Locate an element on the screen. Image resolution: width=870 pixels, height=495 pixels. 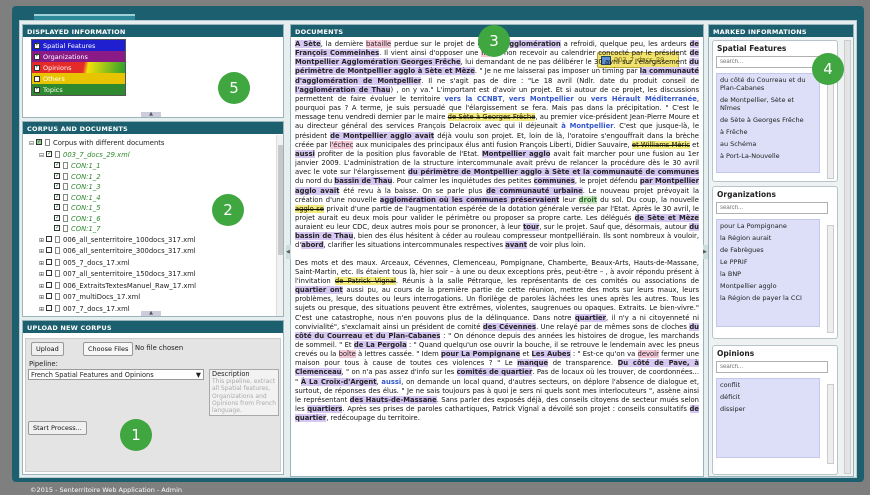
list-item: à Frêche is located at coordinates (768, 132).